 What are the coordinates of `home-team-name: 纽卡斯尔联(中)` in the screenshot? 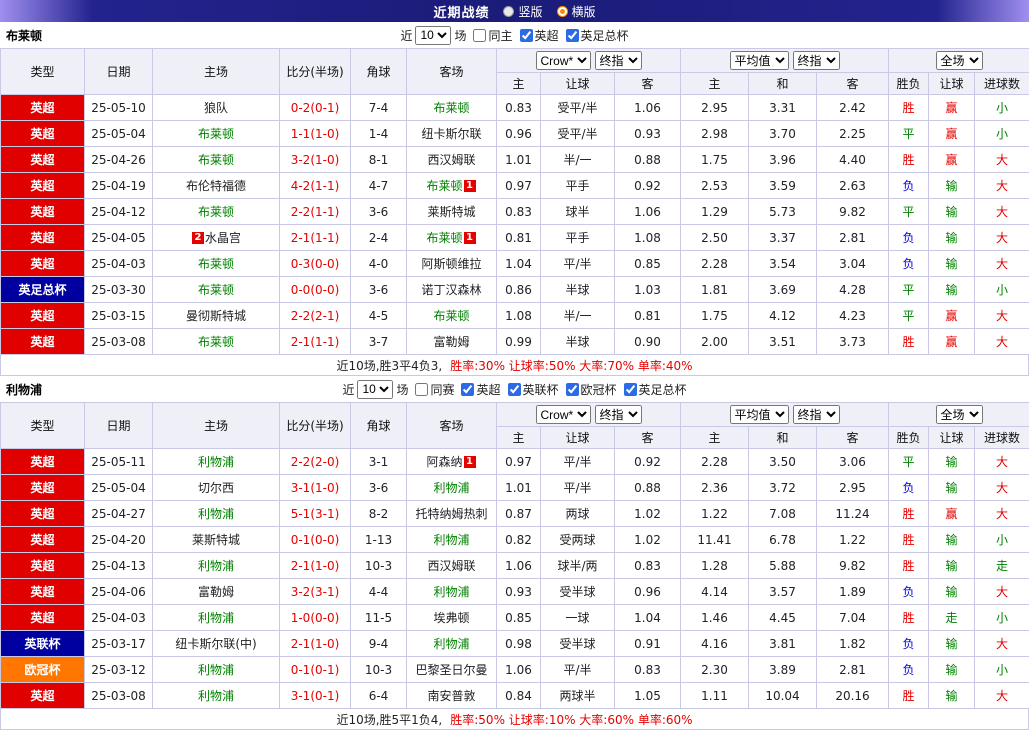 It's located at (216, 644).